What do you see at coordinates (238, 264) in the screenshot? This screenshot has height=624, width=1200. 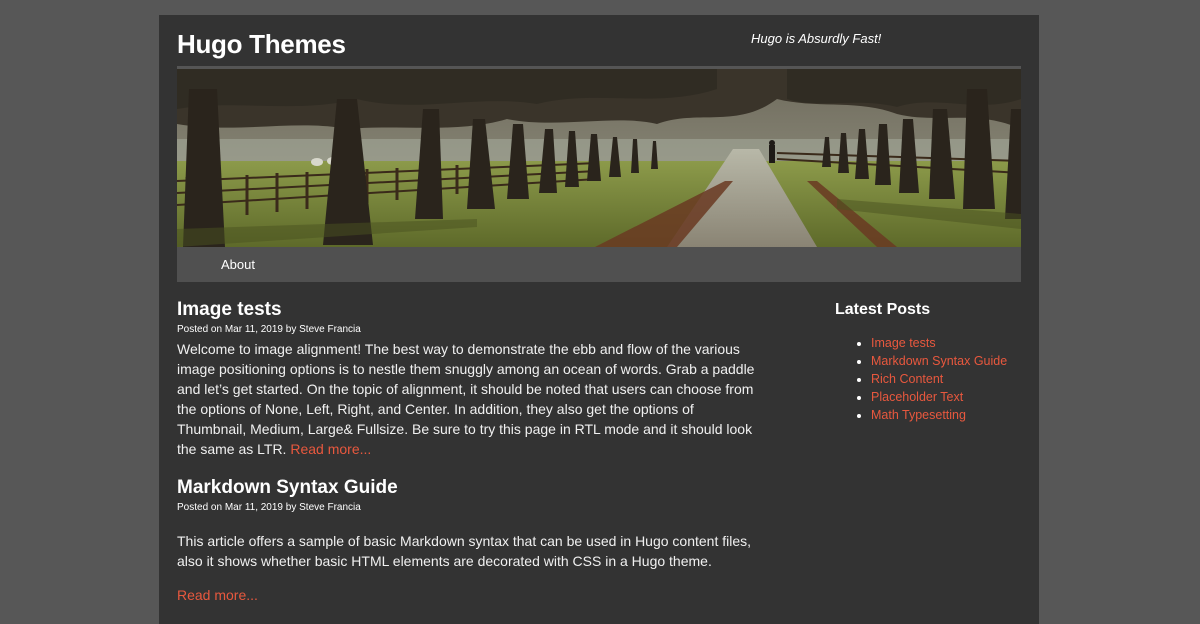 I see `nav-item-about: About` at bounding box center [238, 264].